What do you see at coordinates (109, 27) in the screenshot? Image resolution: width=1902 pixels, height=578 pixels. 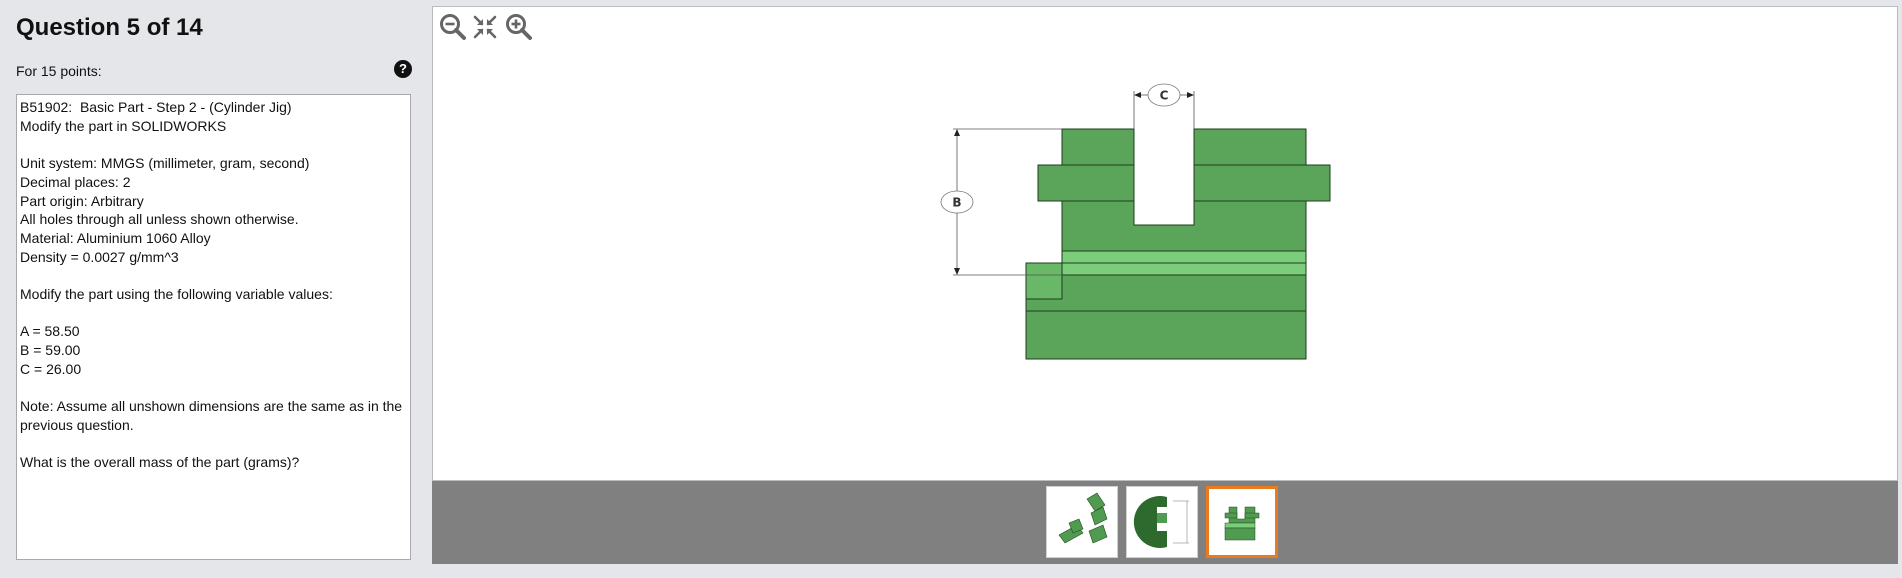 I see `question-title: Question 5 of 14` at bounding box center [109, 27].